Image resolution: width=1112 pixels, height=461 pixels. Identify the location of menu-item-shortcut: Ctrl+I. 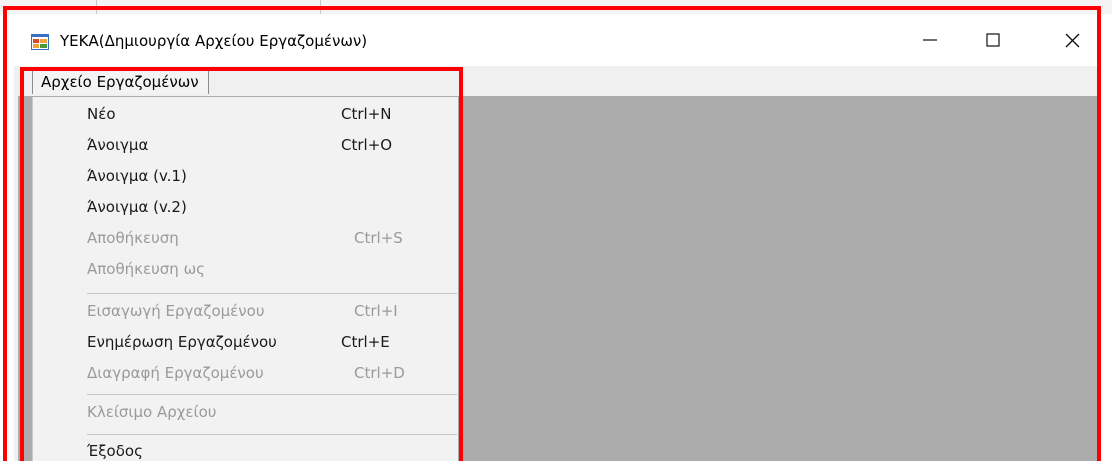
(376, 311).